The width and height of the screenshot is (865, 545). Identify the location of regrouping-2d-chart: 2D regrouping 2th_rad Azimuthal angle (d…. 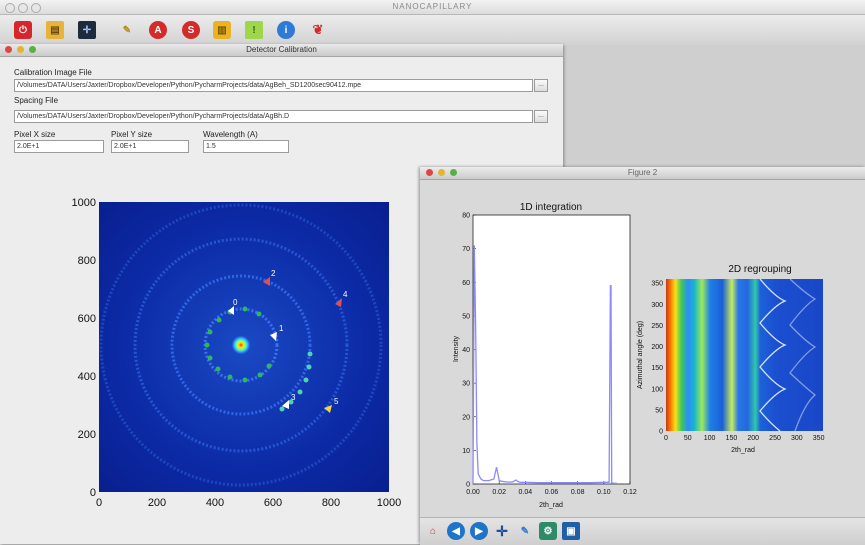
(731, 359).